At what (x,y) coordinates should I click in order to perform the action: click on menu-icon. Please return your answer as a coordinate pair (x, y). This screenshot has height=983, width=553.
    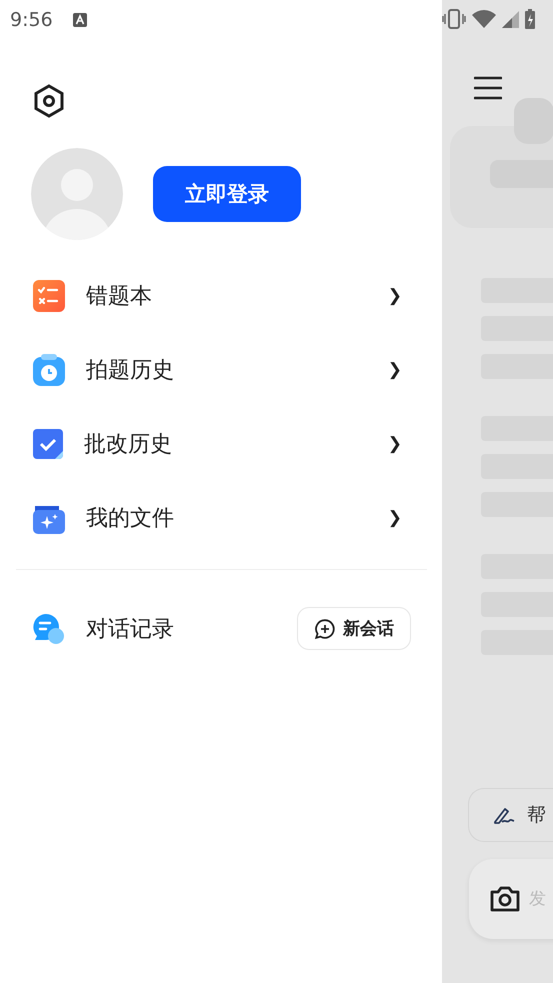
    Looking at the image, I should click on (488, 88).